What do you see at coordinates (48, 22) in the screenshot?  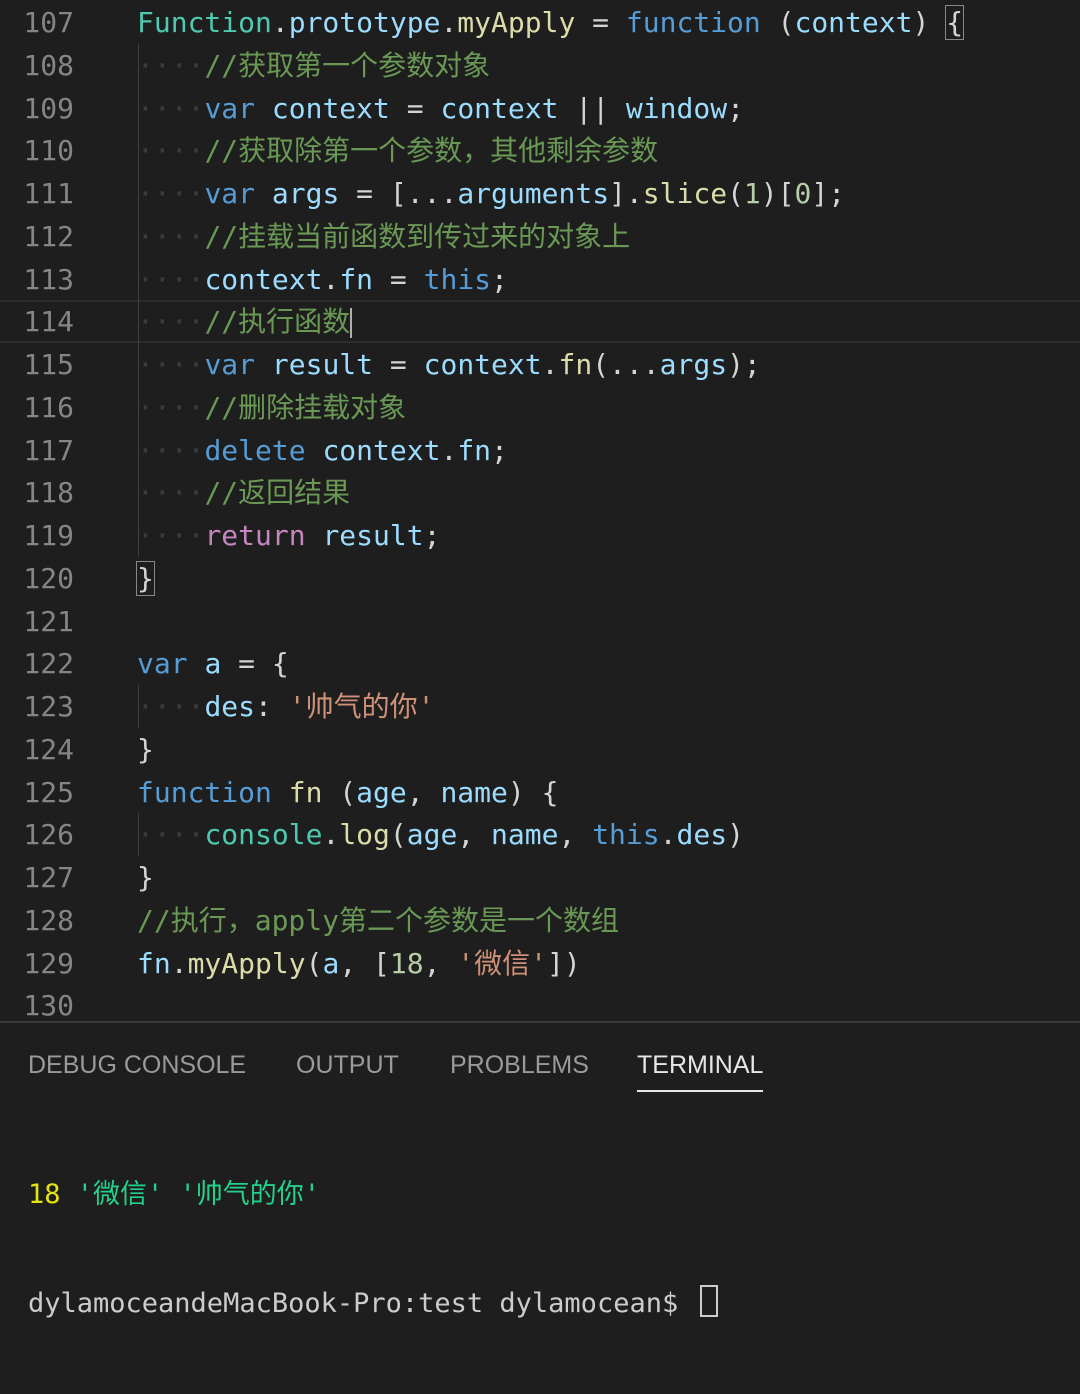 I see `line-number: 107` at bounding box center [48, 22].